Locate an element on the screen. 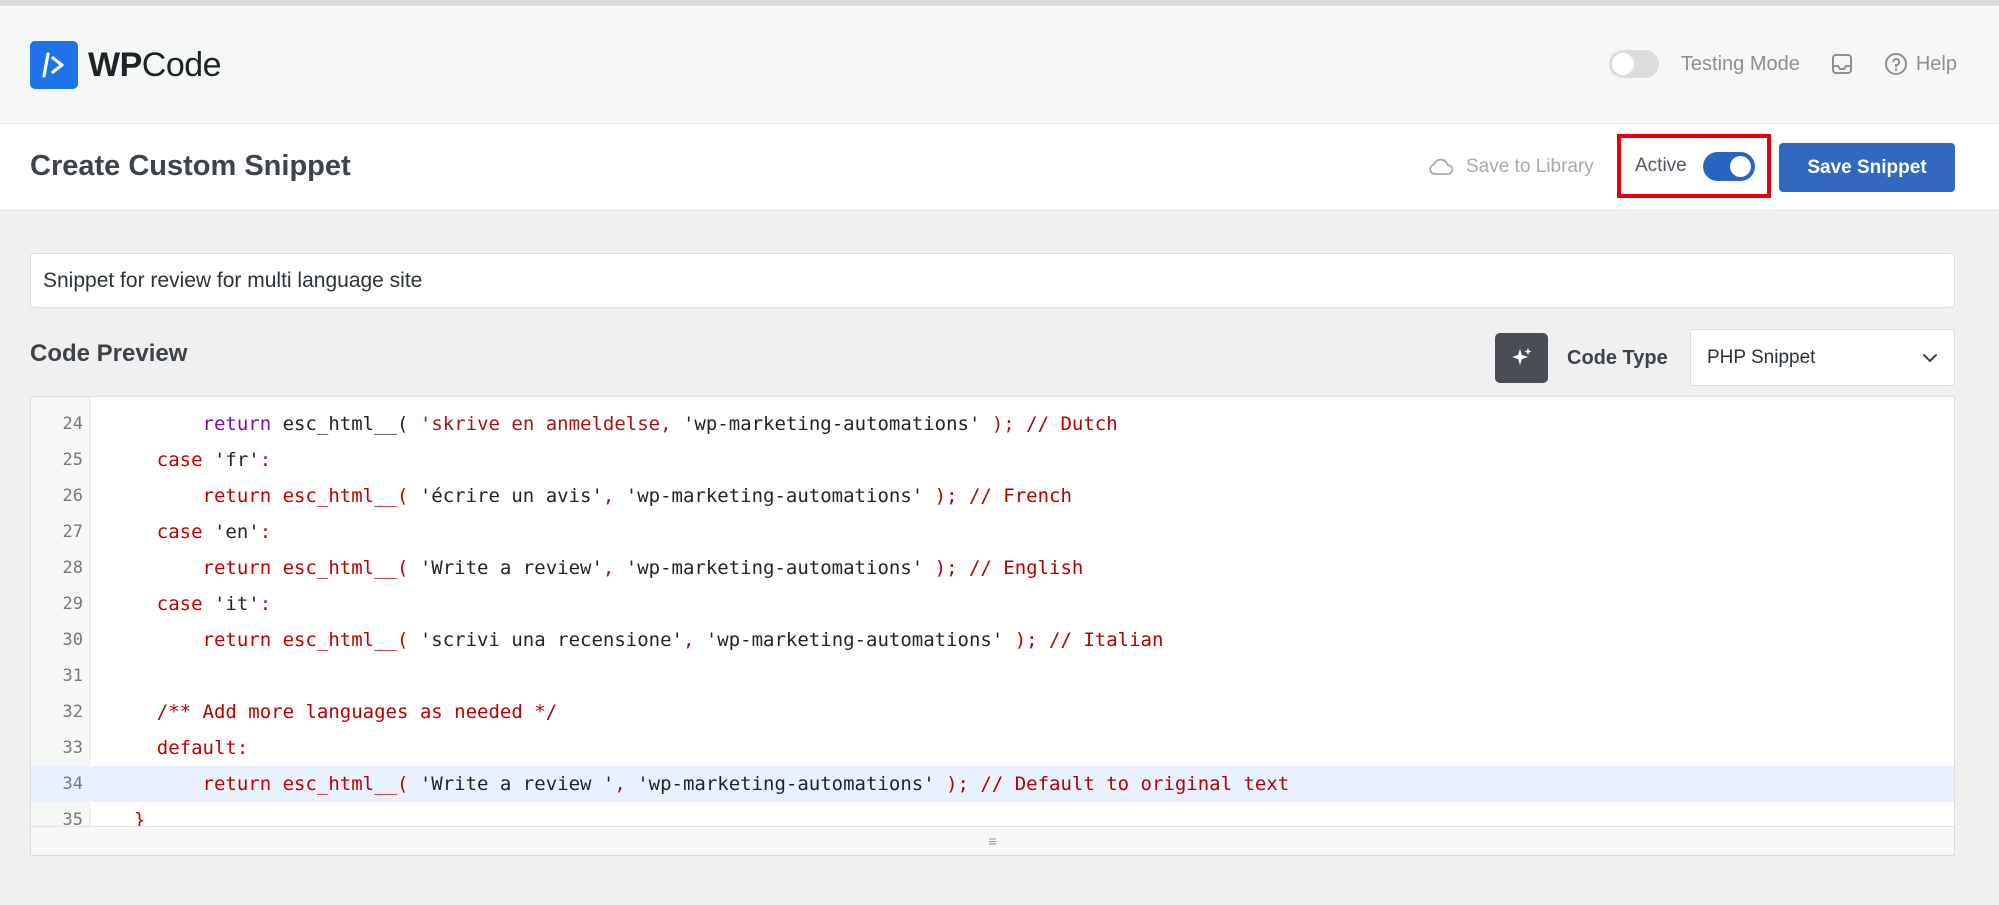 The height and width of the screenshot is (905, 1999). line-number: 25 is located at coordinates (72, 460).